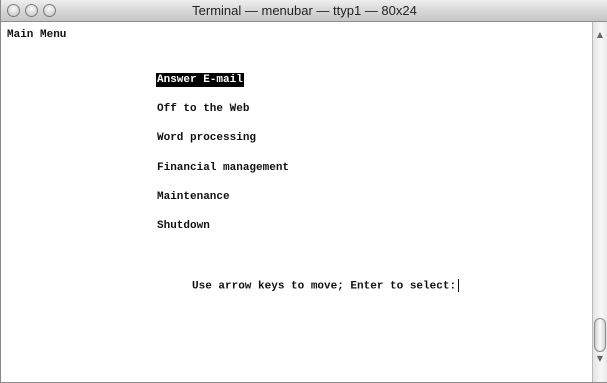  I want to click on menu-item-answer-email: Answer E-mail, so click(200, 80).